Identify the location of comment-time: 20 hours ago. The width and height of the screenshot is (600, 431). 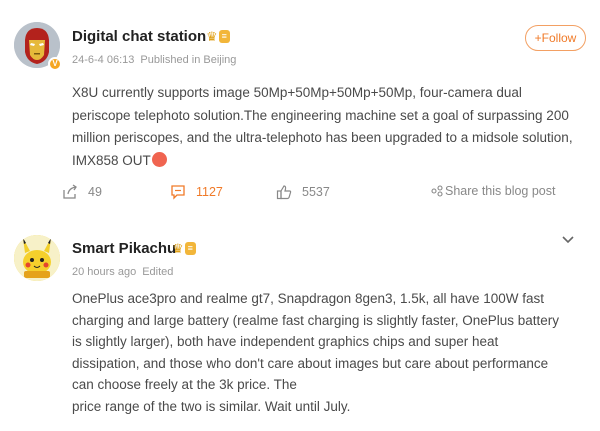
(104, 272).